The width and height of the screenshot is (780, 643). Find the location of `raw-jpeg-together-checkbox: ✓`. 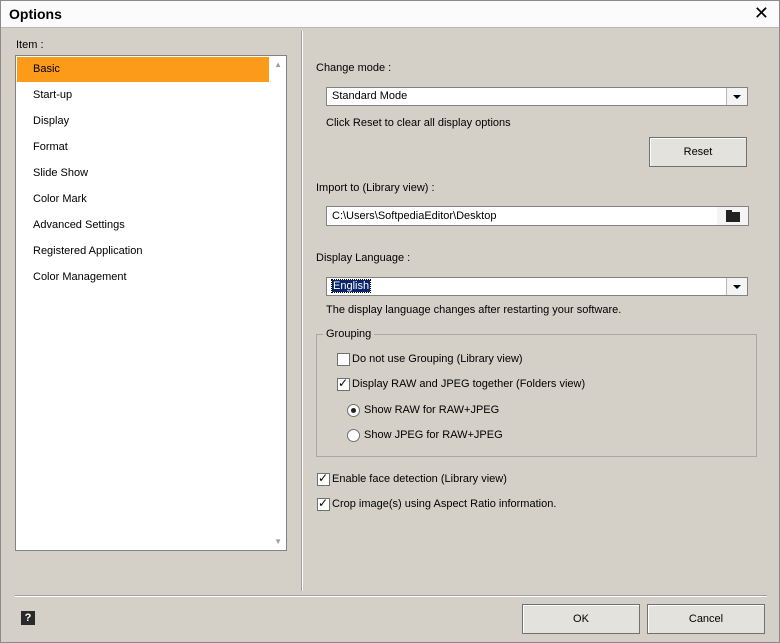

raw-jpeg-together-checkbox: ✓ is located at coordinates (343, 383).